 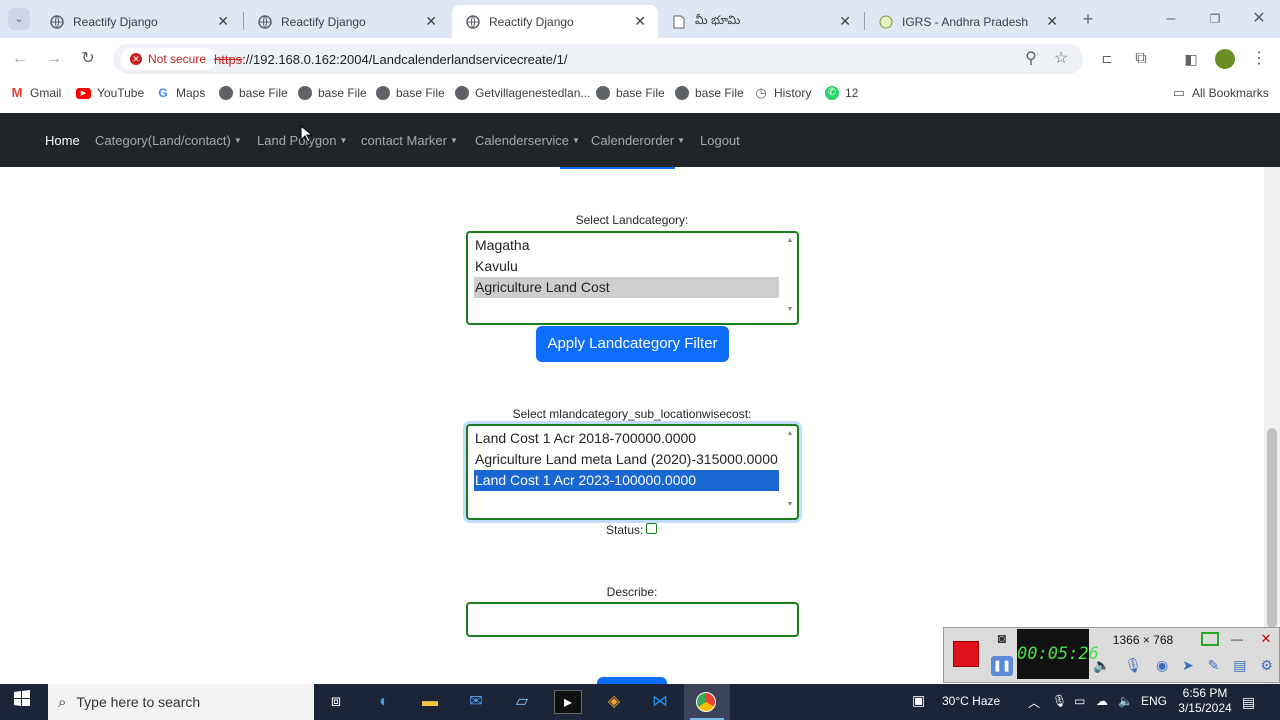 What do you see at coordinates (1061, 59) in the screenshot?
I see `bookmark-star-icon: ☆` at bounding box center [1061, 59].